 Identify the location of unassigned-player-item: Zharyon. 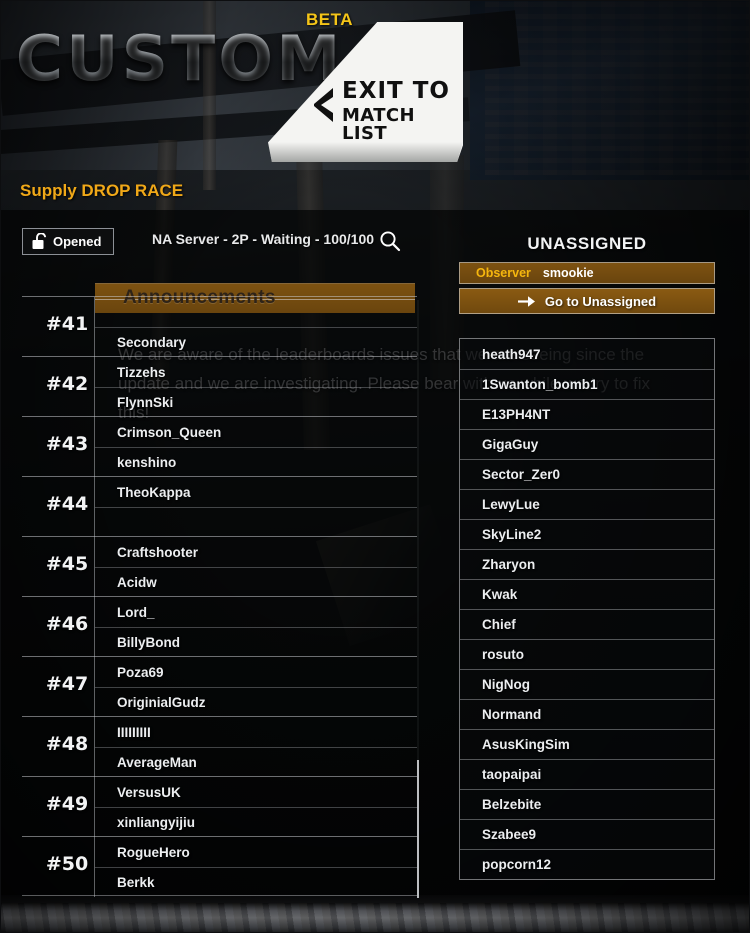
(587, 564).